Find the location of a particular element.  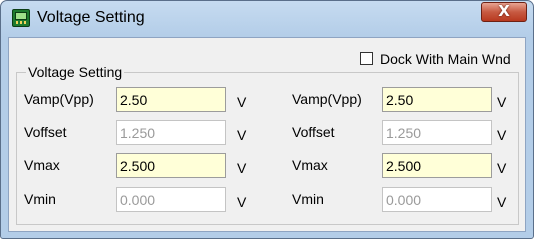

oscilloscope-icon is located at coordinates (21, 18).